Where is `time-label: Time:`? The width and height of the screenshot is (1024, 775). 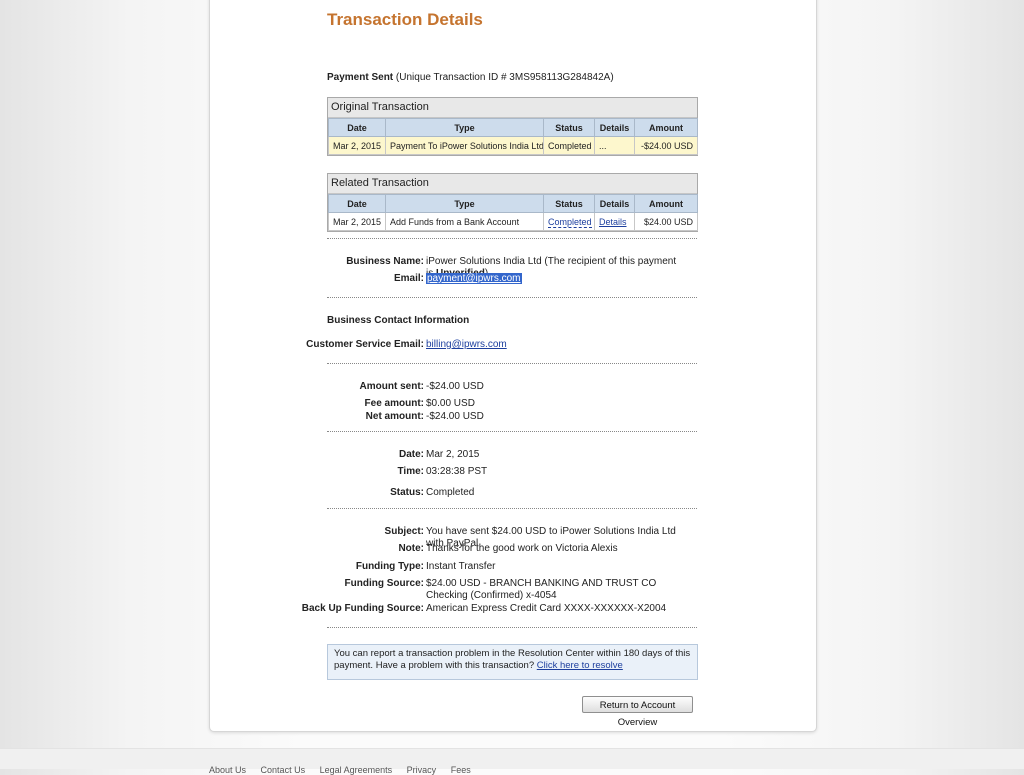
time-label: Time: is located at coordinates (411, 471).